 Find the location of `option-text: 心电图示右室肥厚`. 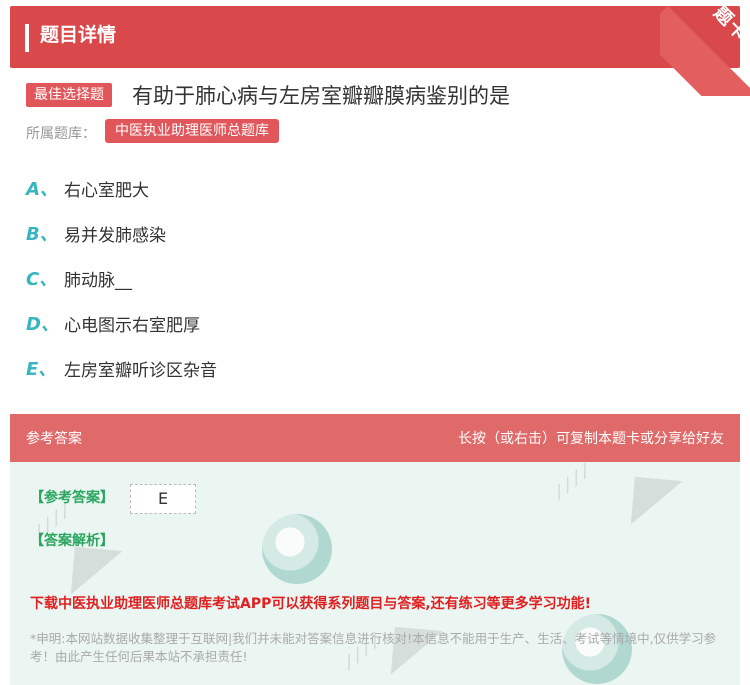

option-text: 心电图示右室肥厚 is located at coordinates (132, 325).